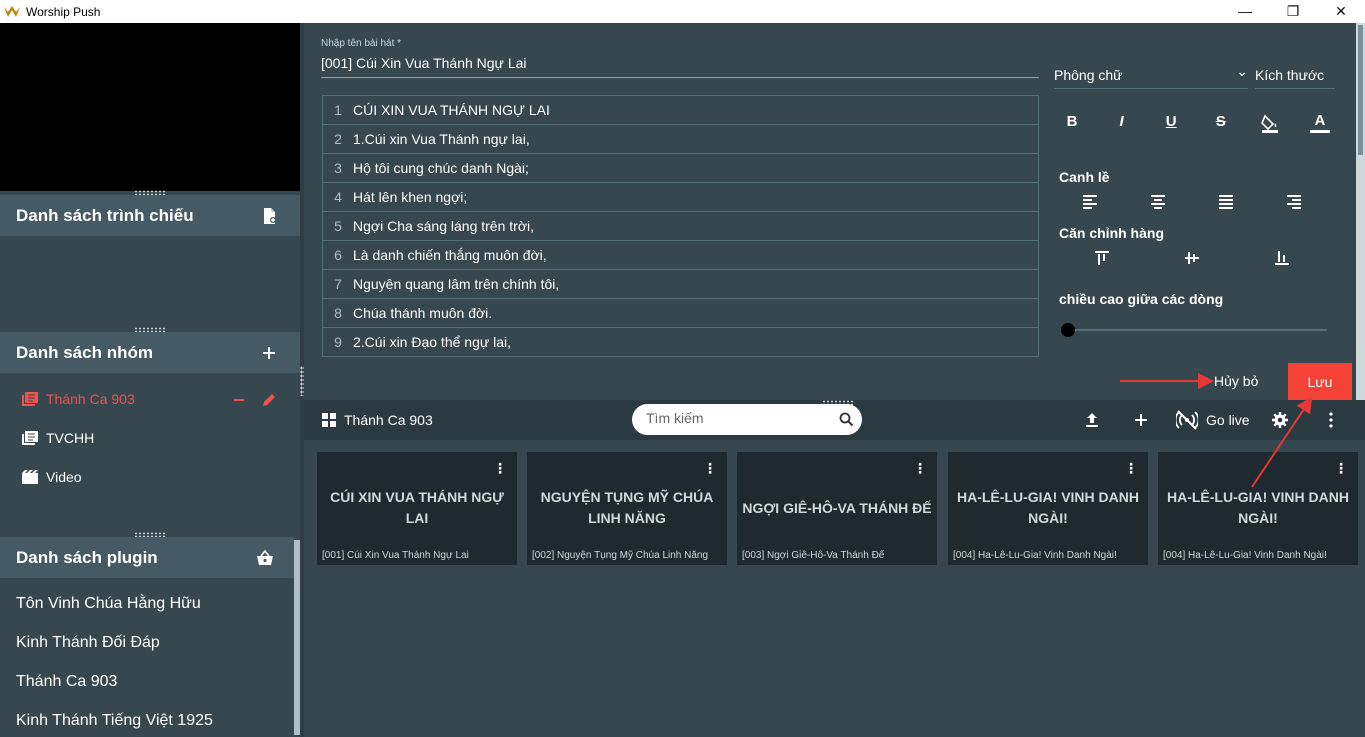 The image size is (1365, 737). I want to click on group-list-title: Danh sách nhóm, so click(84, 352).